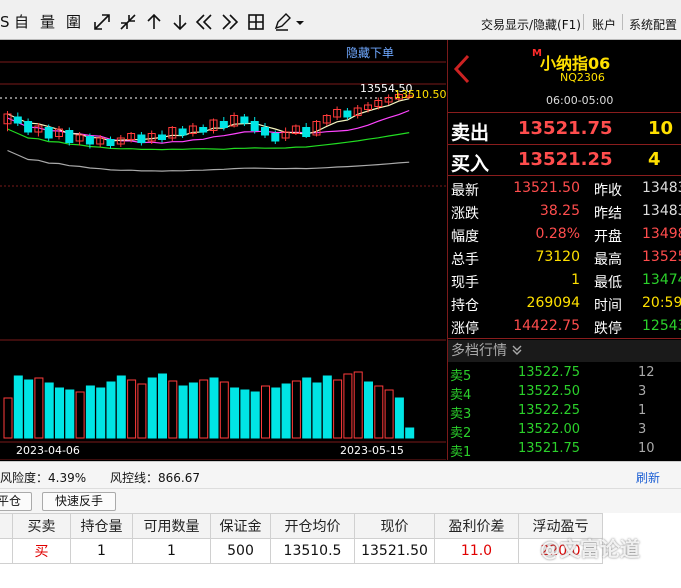 The image size is (681, 588). I want to click on table-cell: 1, so click(171, 551).